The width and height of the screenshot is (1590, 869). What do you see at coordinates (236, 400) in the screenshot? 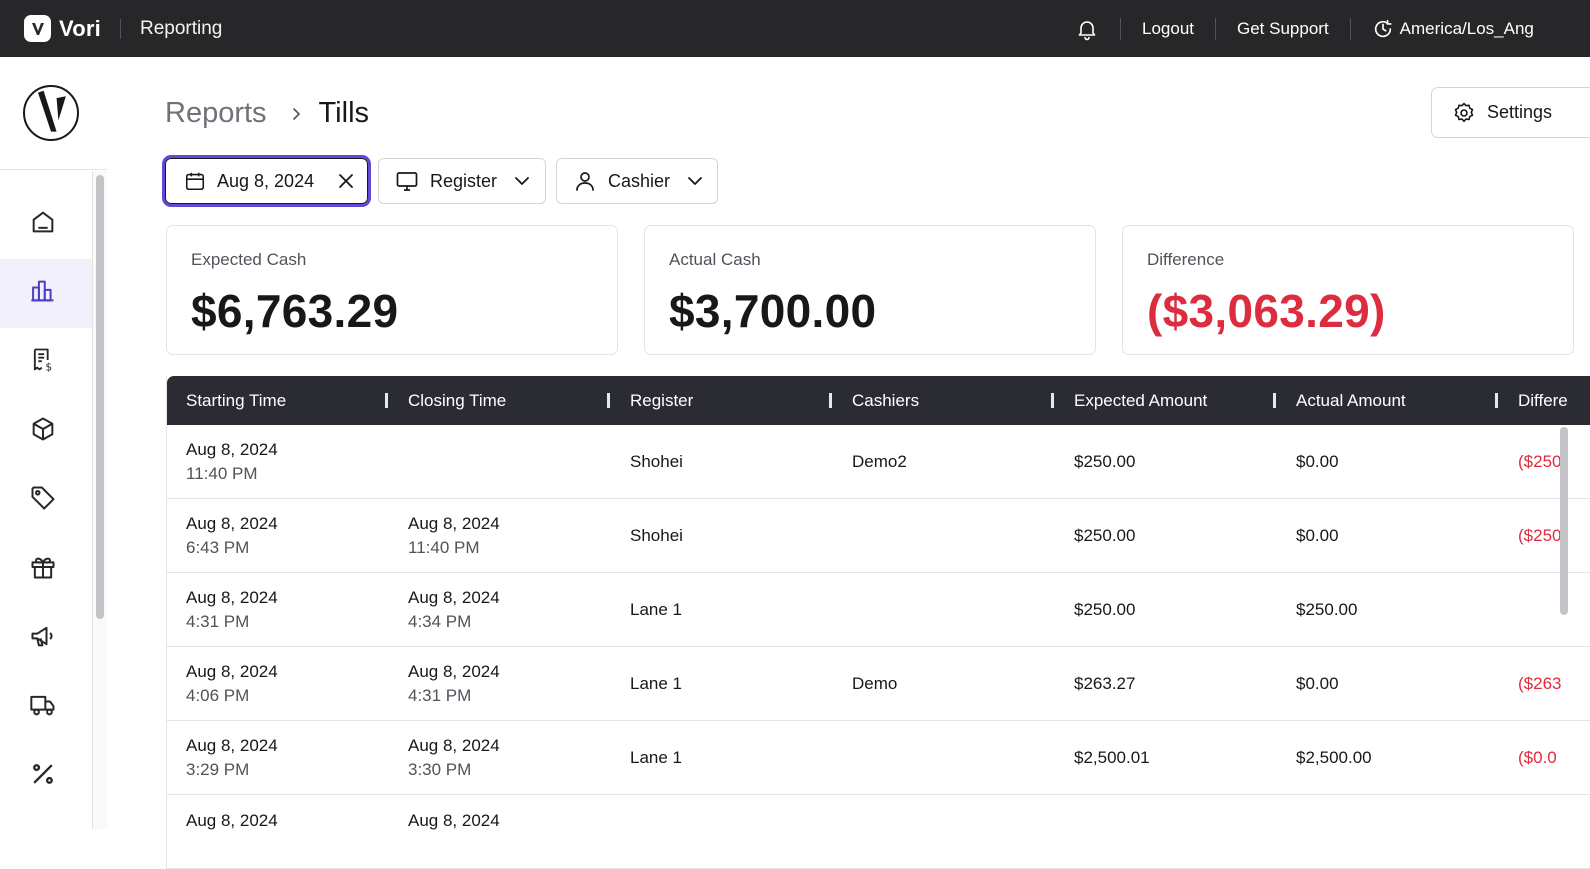
I see `column-header: Starting Time` at bounding box center [236, 400].